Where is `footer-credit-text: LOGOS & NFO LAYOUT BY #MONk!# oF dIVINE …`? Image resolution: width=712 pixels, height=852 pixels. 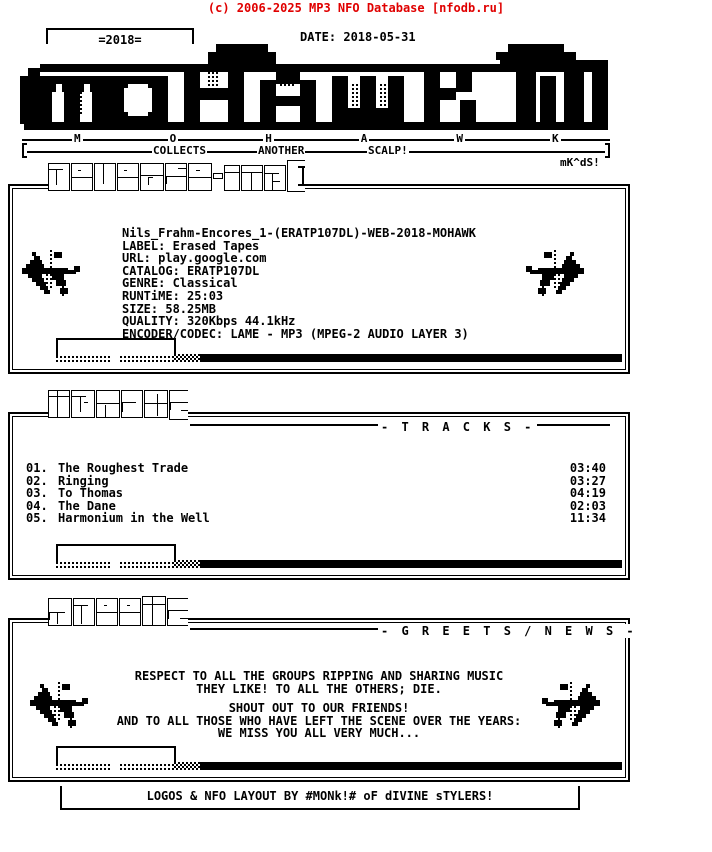 footer-credit-text: LOGOS & NFO LAYOUT BY #MONk!# oF dIVINE … is located at coordinates (320, 796).